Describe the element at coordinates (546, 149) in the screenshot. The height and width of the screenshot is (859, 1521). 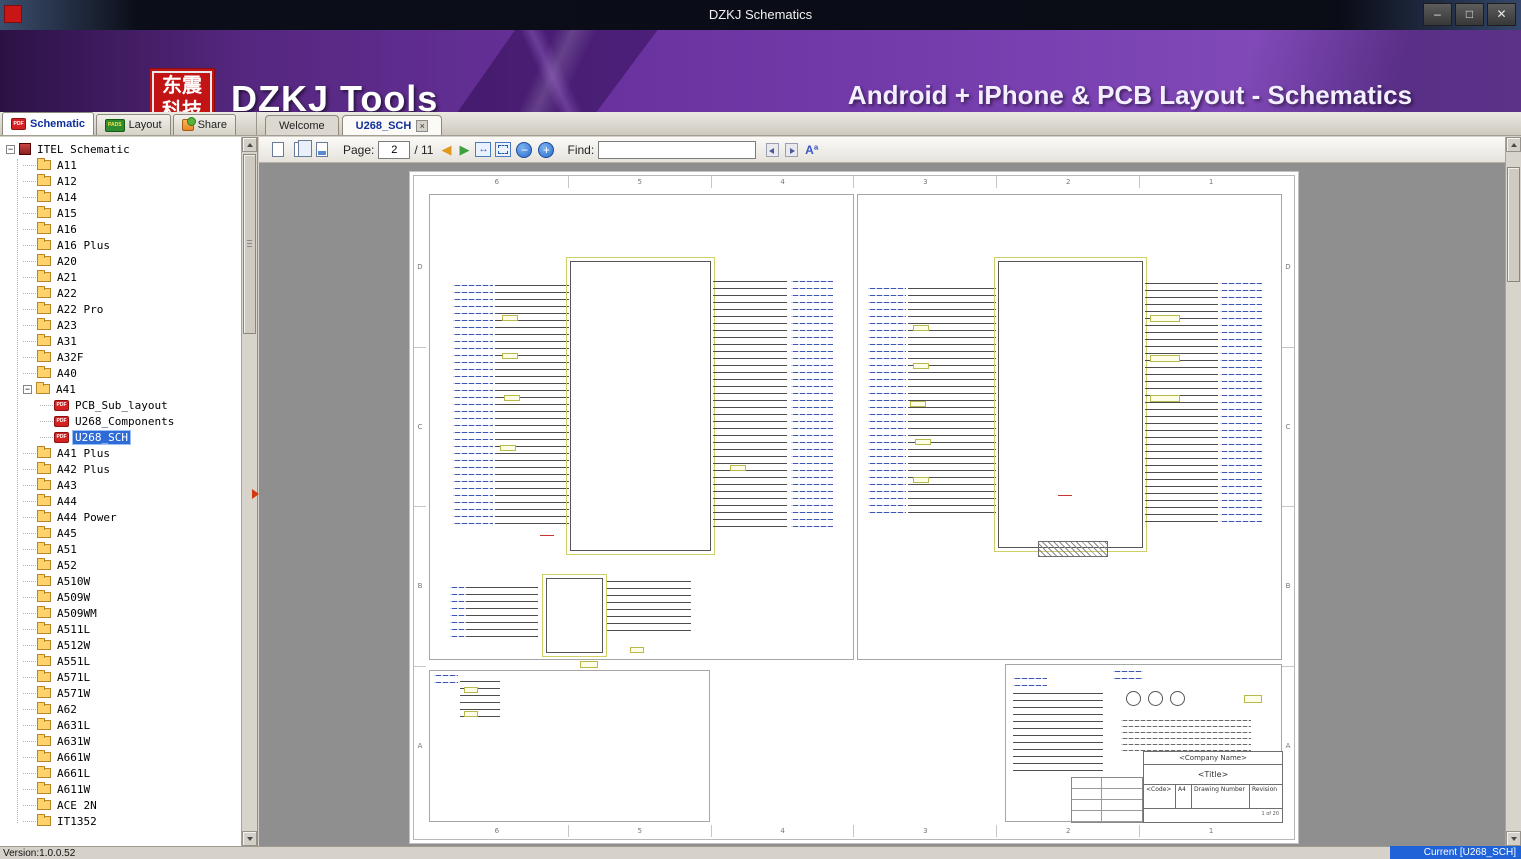
I see `zoom-in-icon: +` at that location.